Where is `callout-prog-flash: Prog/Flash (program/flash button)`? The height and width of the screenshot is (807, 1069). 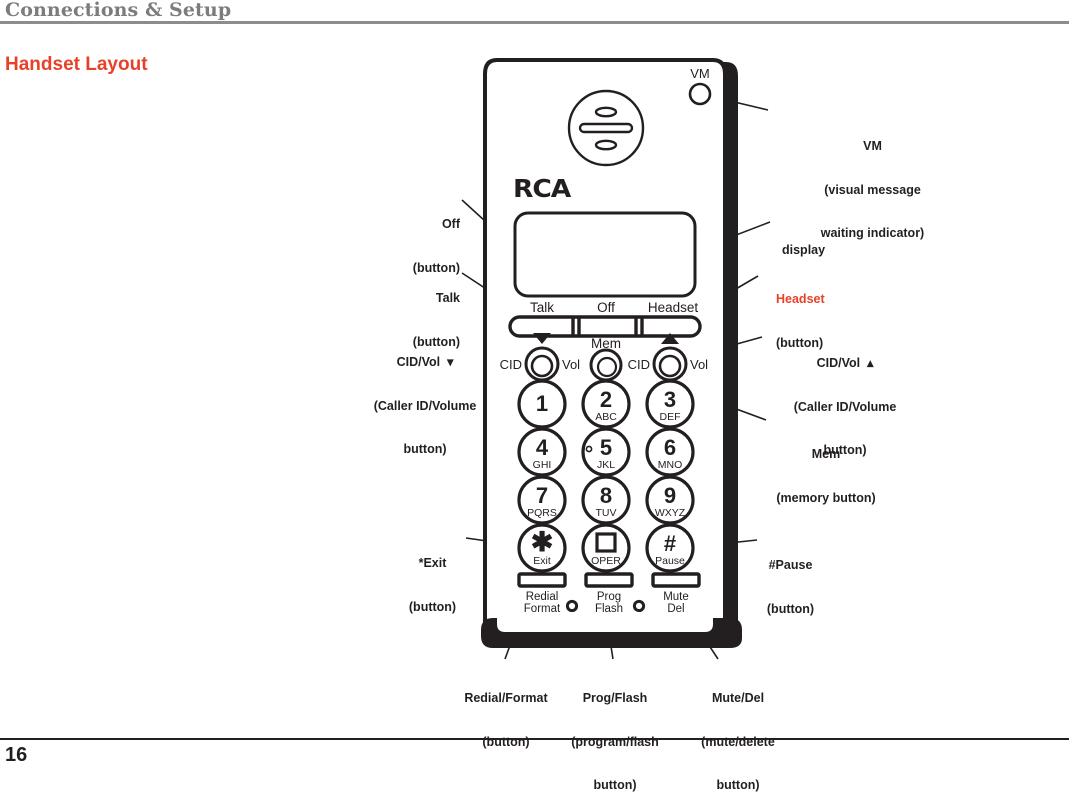 callout-prog-flash: Prog/Flash (program/flash button) is located at coordinates (615, 734).